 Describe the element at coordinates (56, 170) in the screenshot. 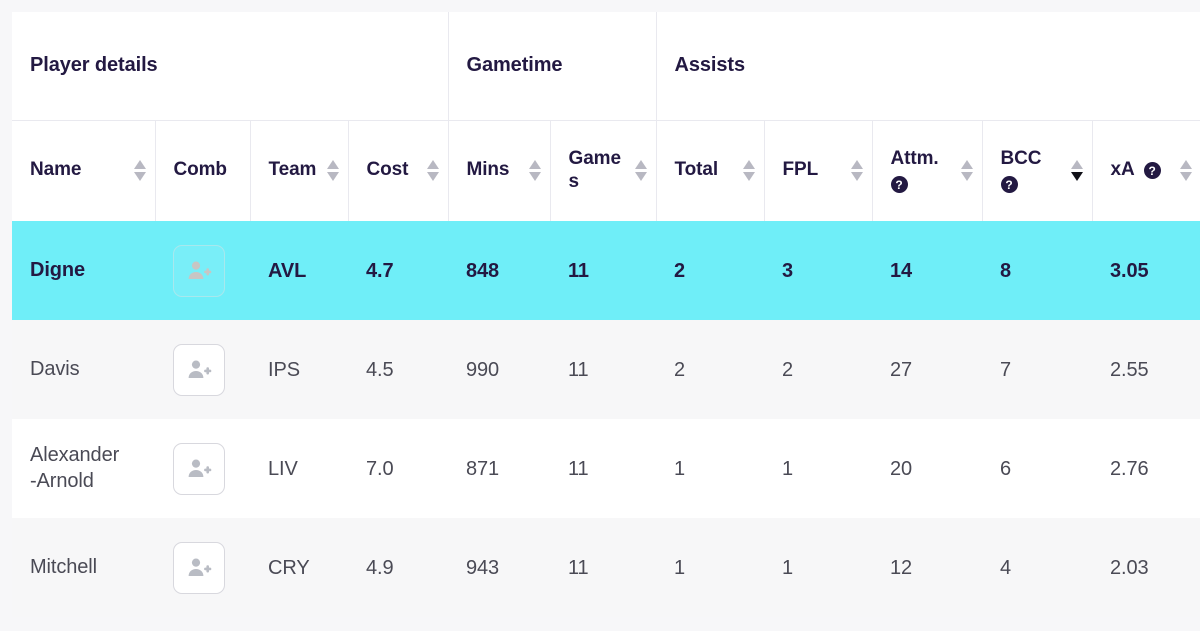

I see `column-header-name-label: Name` at that location.